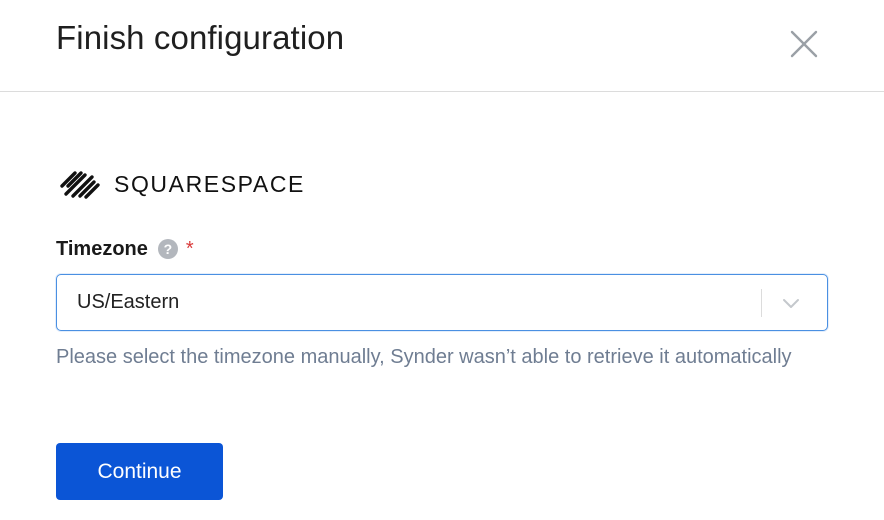  I want to click on timezone-select: US/Eastern, so click(442, 302).